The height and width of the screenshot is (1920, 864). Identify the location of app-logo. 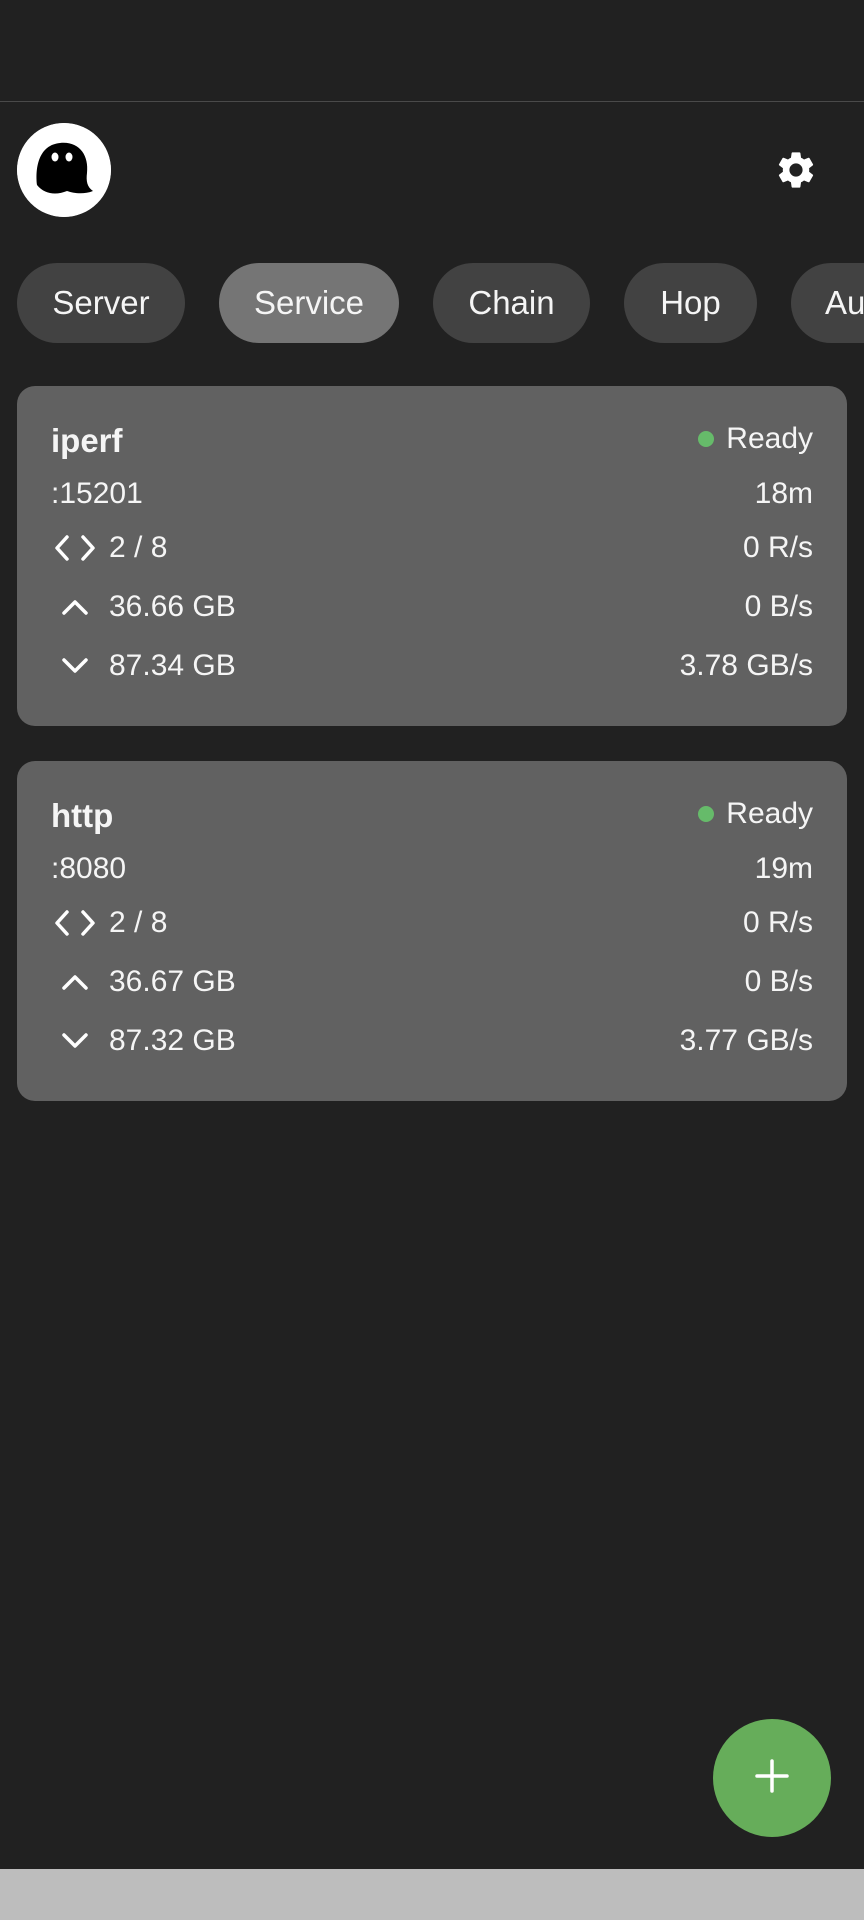
(64, 170).